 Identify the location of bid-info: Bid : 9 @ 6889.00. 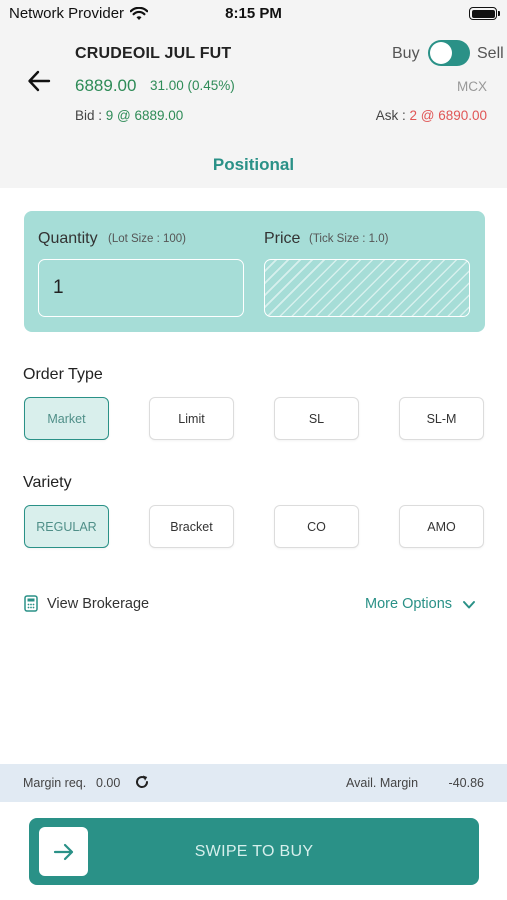
(129, 115).